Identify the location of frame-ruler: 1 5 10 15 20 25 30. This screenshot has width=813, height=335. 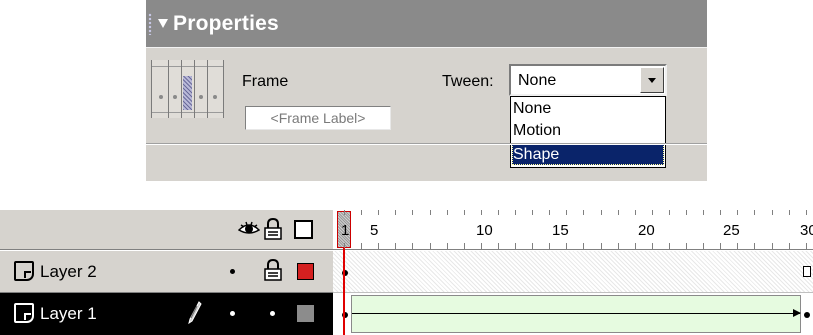
(573, 230).